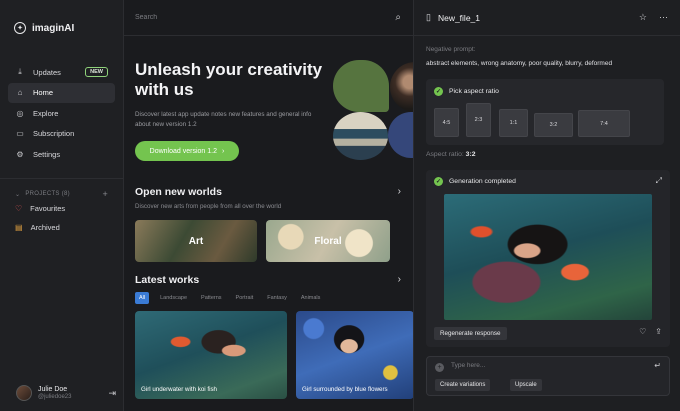 The width and height of the screenshot is (680, 411). What do you see at coordinates (61, 92) in the screenshot?
I see `nav-item-home: ⌂ Home` at bounding box center [61, 92].